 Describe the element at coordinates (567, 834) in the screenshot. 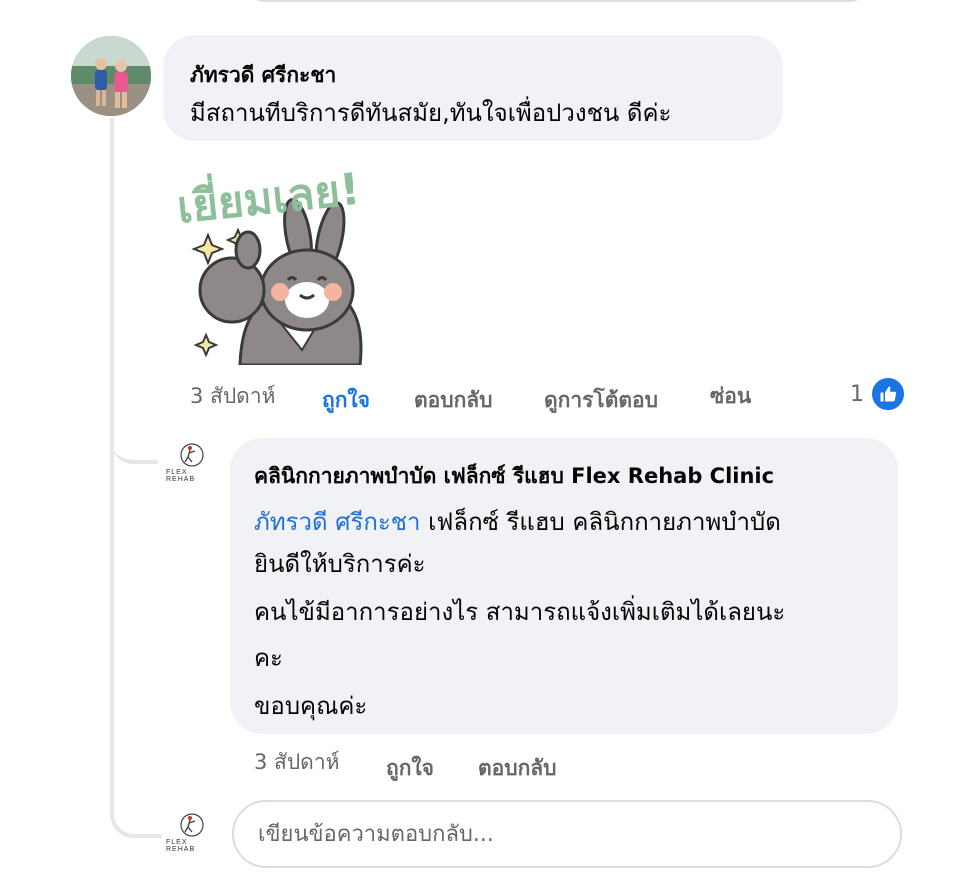

I see `reply-input` at that location.